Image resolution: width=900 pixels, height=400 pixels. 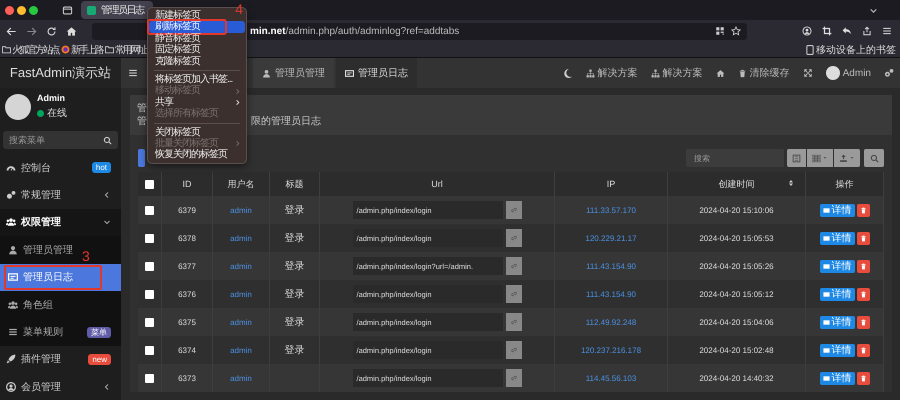 I want to click on page-tab: 管理员日志, so click(x=376, y=73).